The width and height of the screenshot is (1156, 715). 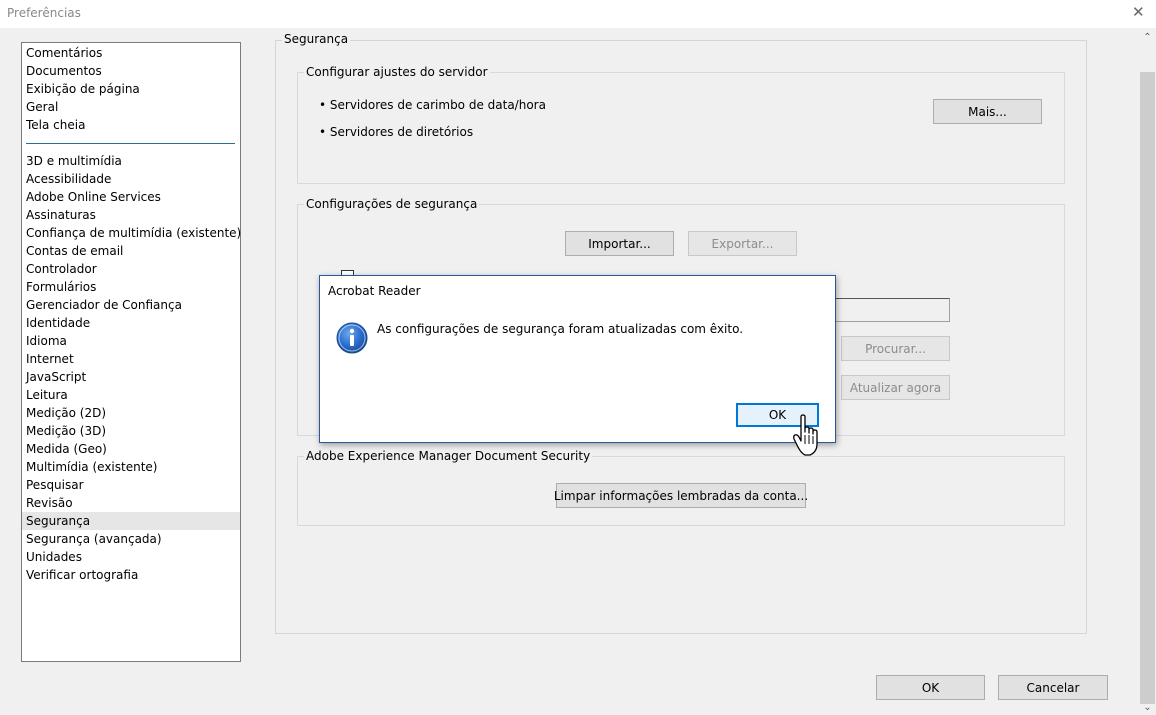 I want to click on category-item: Formulários, so click(x=61, y=287).